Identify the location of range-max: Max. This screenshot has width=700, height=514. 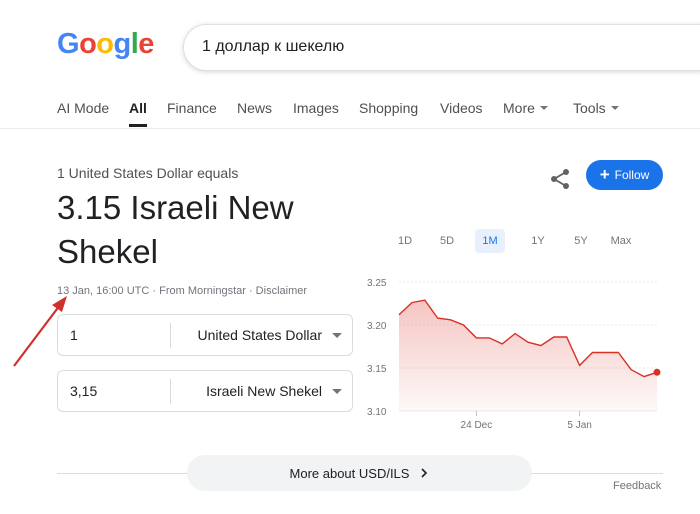
(621, 241).